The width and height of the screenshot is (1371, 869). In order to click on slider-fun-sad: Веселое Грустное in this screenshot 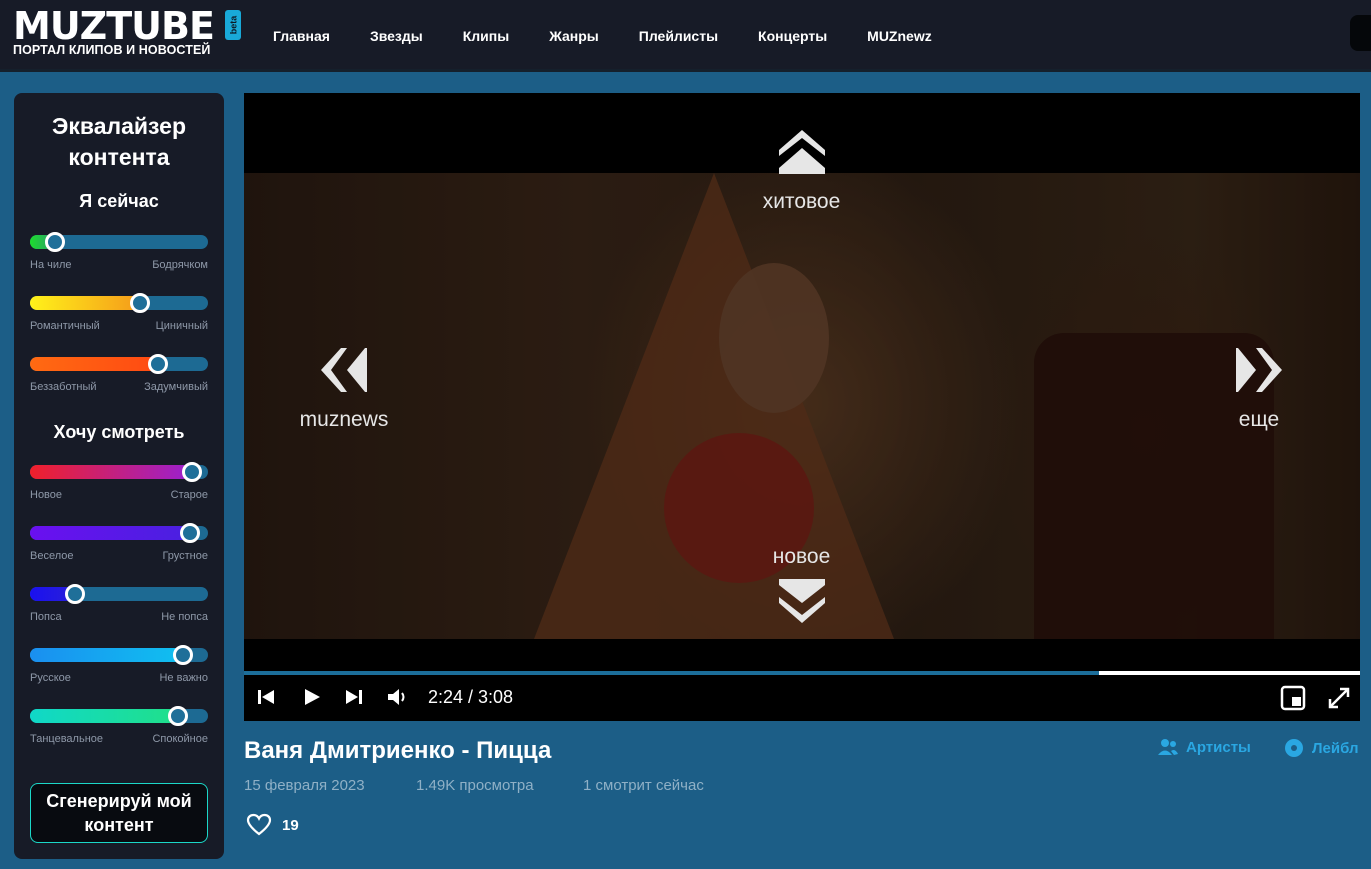, I will do `click(119, 542)`.